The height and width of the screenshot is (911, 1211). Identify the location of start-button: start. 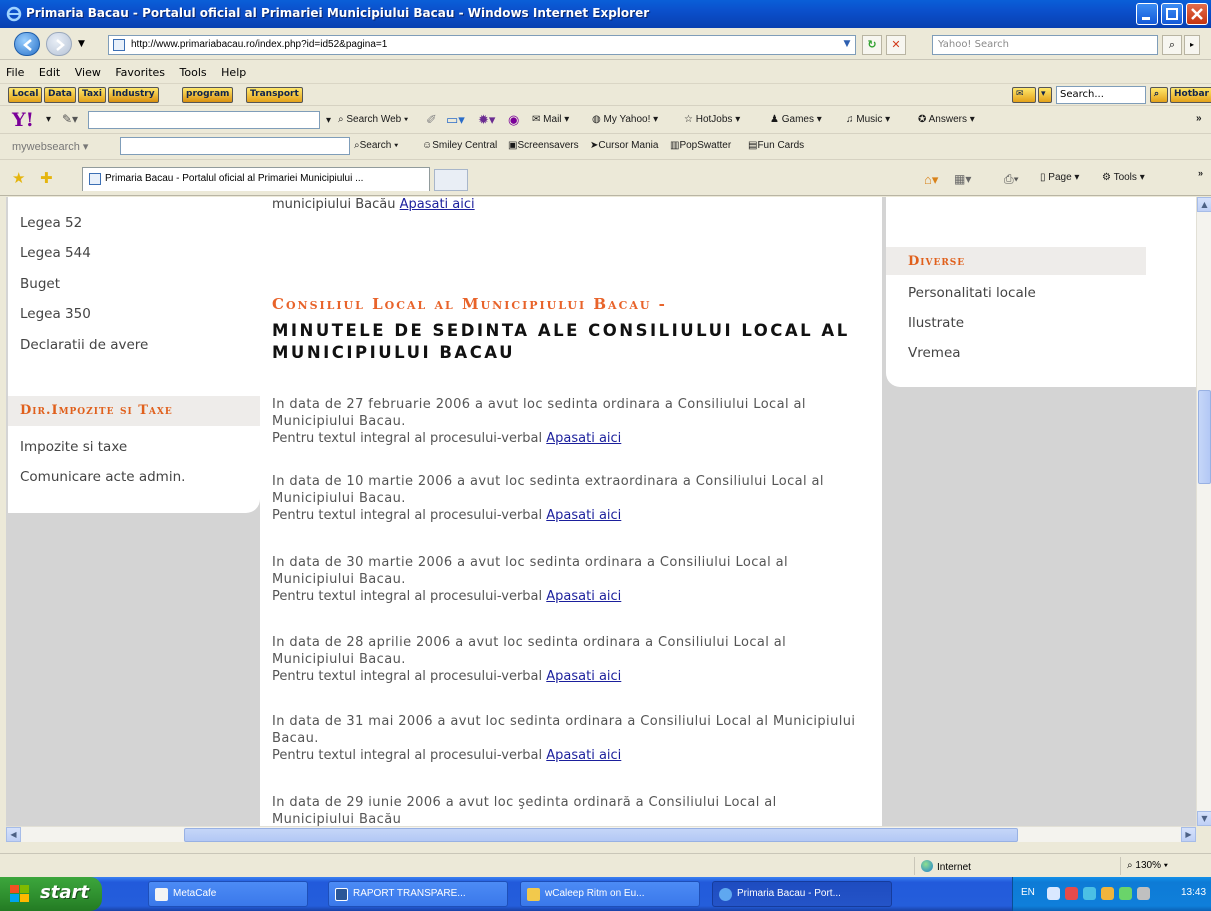
(51, 894).